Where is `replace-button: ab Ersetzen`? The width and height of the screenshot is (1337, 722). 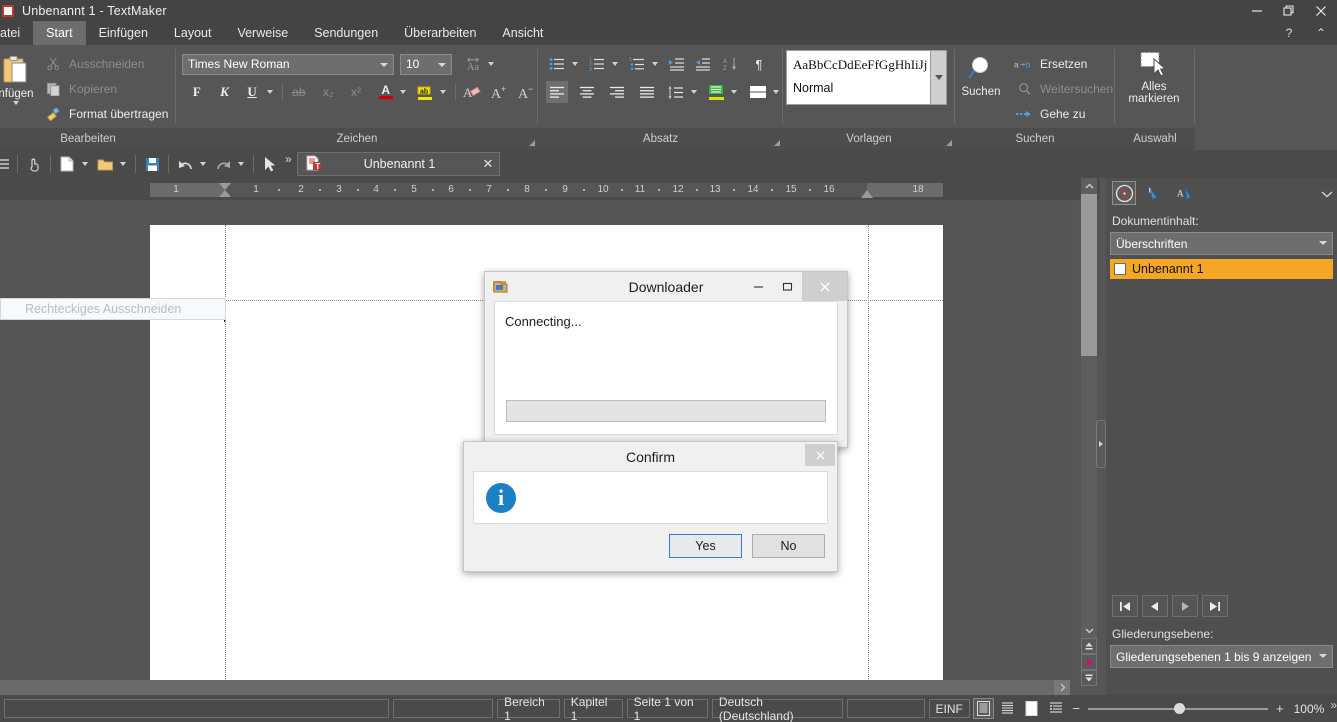 replace-button: ab Ersetzen is located at coordinates (1063, 63).